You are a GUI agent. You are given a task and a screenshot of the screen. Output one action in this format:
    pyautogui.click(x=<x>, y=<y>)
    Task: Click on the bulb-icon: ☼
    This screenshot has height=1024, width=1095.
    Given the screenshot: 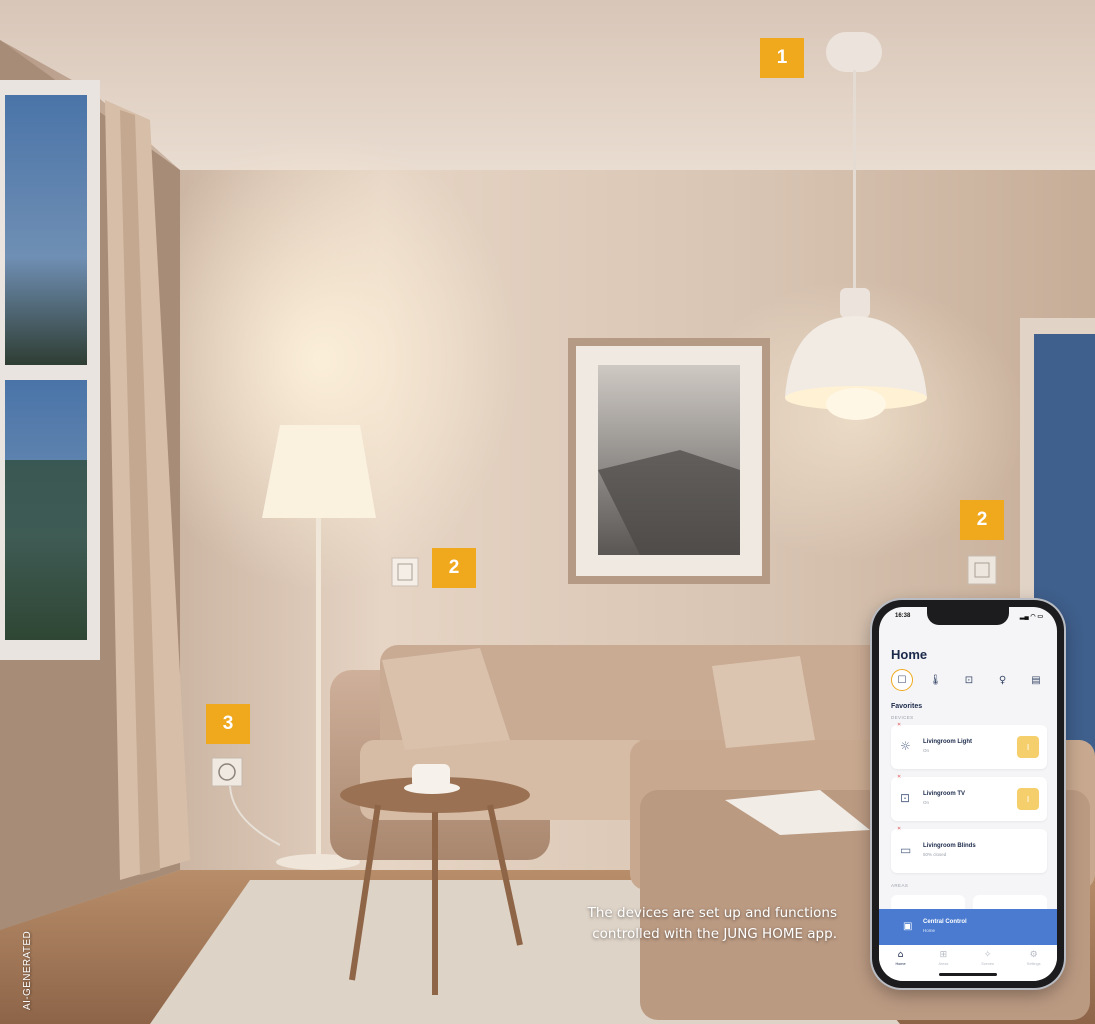 What is the action you would take?
    pyautogui.click(x=905, y=746)
    